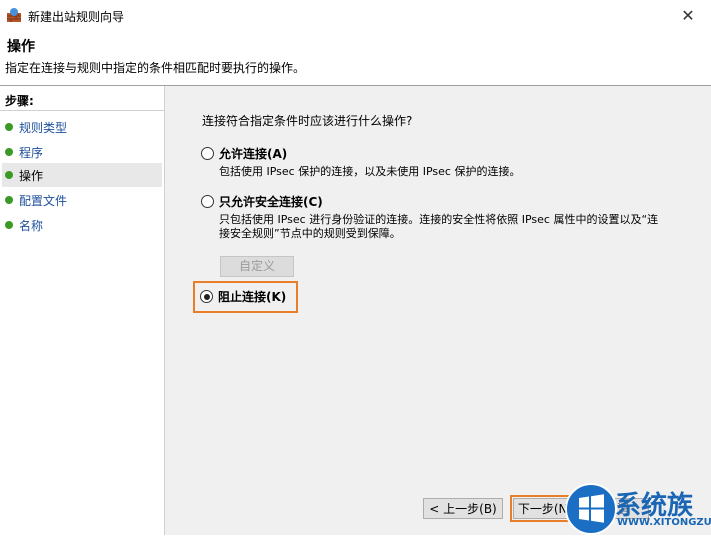 The width and height of the screenshot is (711, 536). Describe the element at coordinates (155, 68) in the screenshot. I see `page-description: 指定在连接与规则中指定的条件相匹配时要执行的操作。` at that location.